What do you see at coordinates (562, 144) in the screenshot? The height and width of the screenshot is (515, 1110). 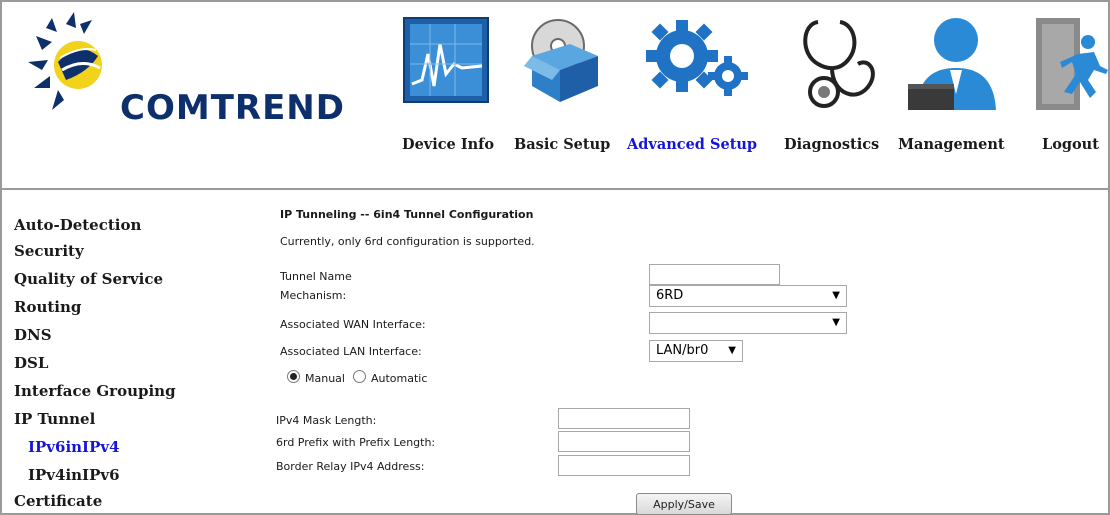 I see `nav-basic-setup: Basic Setup` at bounding box center [562, 144].